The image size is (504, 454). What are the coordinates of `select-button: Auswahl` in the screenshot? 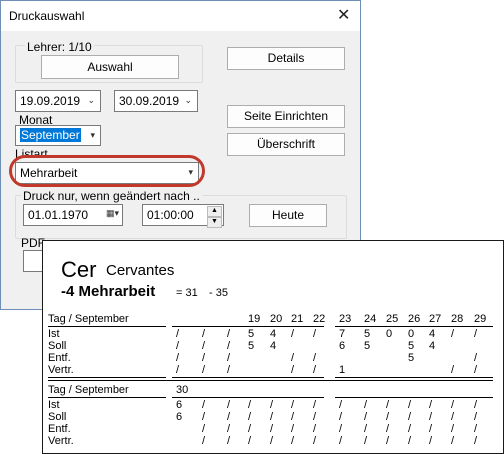 It's located at (110, 67).